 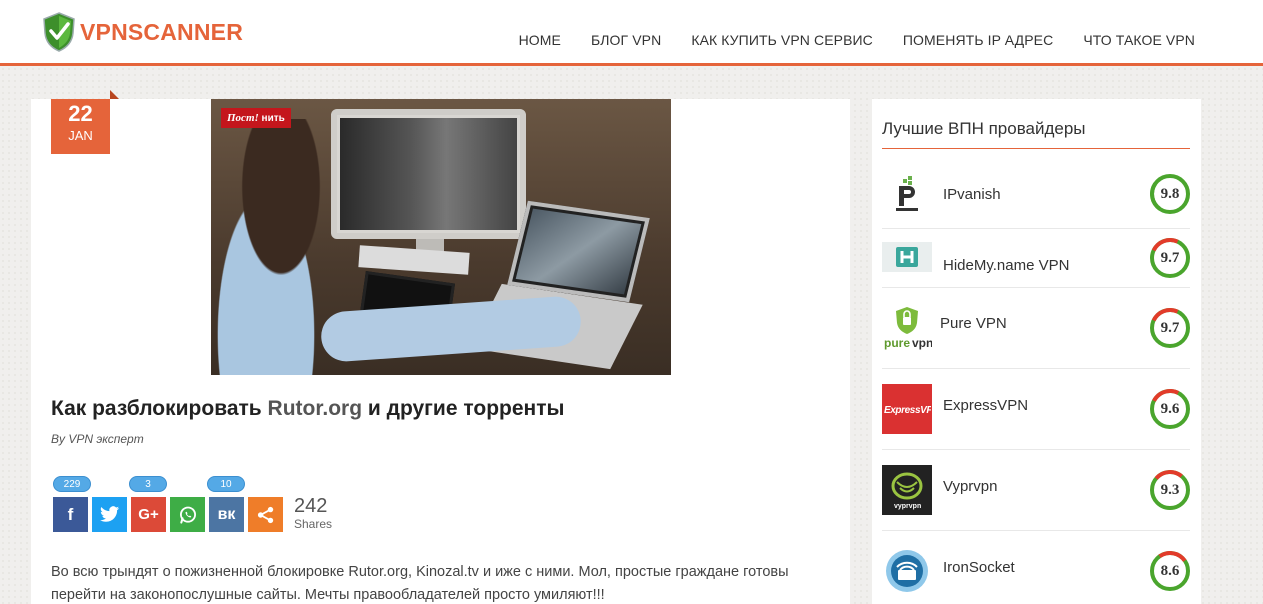 I want to click on more-share-button, so click(x=265, y=514).